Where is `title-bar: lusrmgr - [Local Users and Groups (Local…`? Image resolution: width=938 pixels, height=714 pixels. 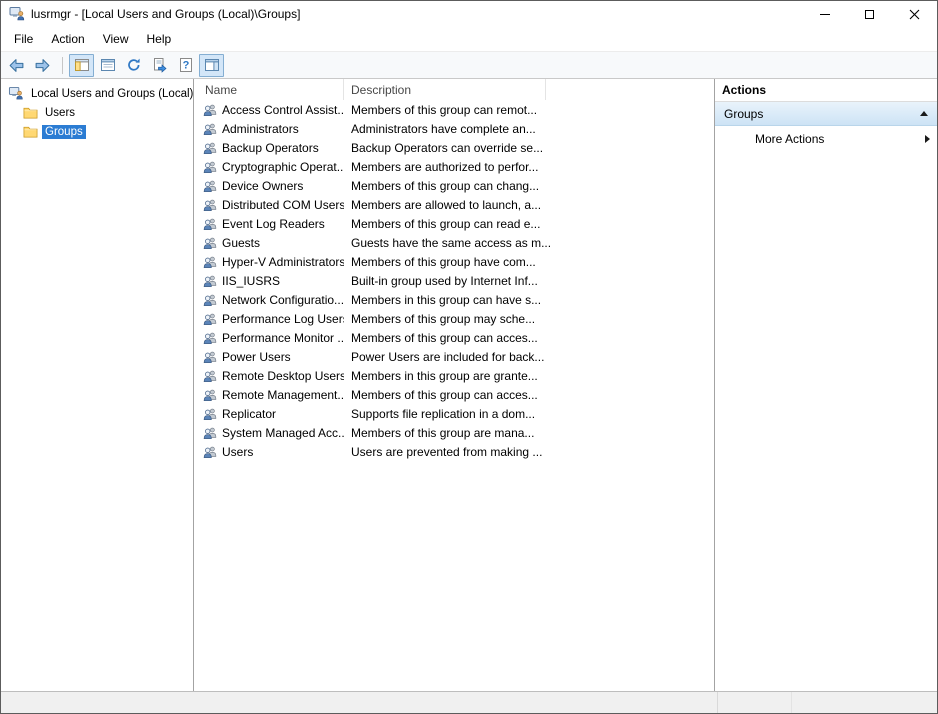 title-bar: lusrmgr - [Local Users and Groups (Local… is located at coordinates (469, 14).